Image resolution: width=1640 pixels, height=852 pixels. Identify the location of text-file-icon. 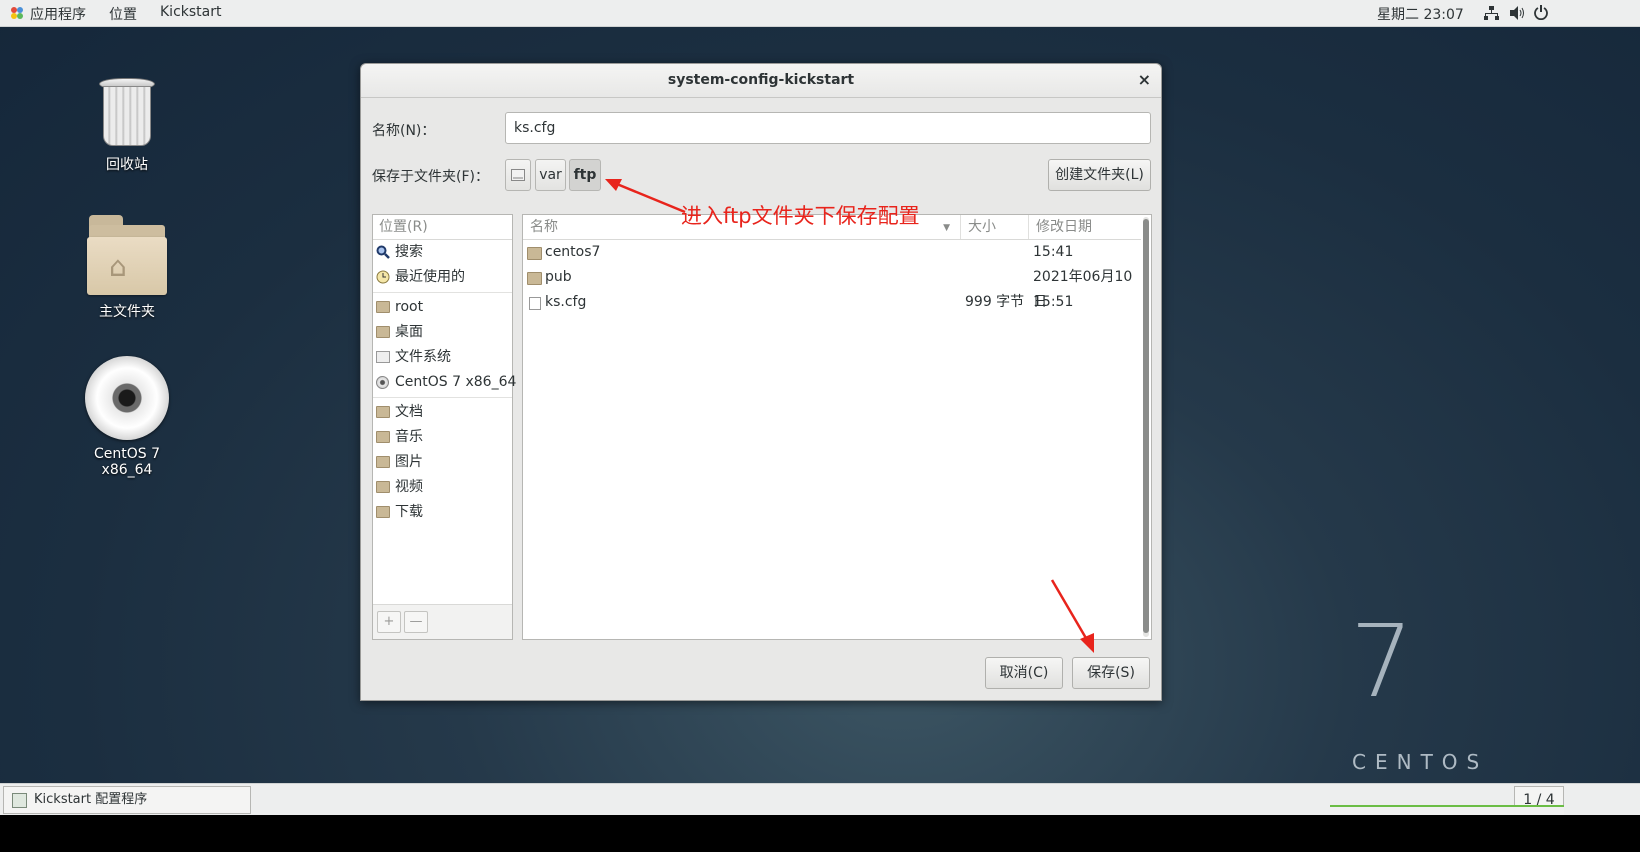
(535, 303).